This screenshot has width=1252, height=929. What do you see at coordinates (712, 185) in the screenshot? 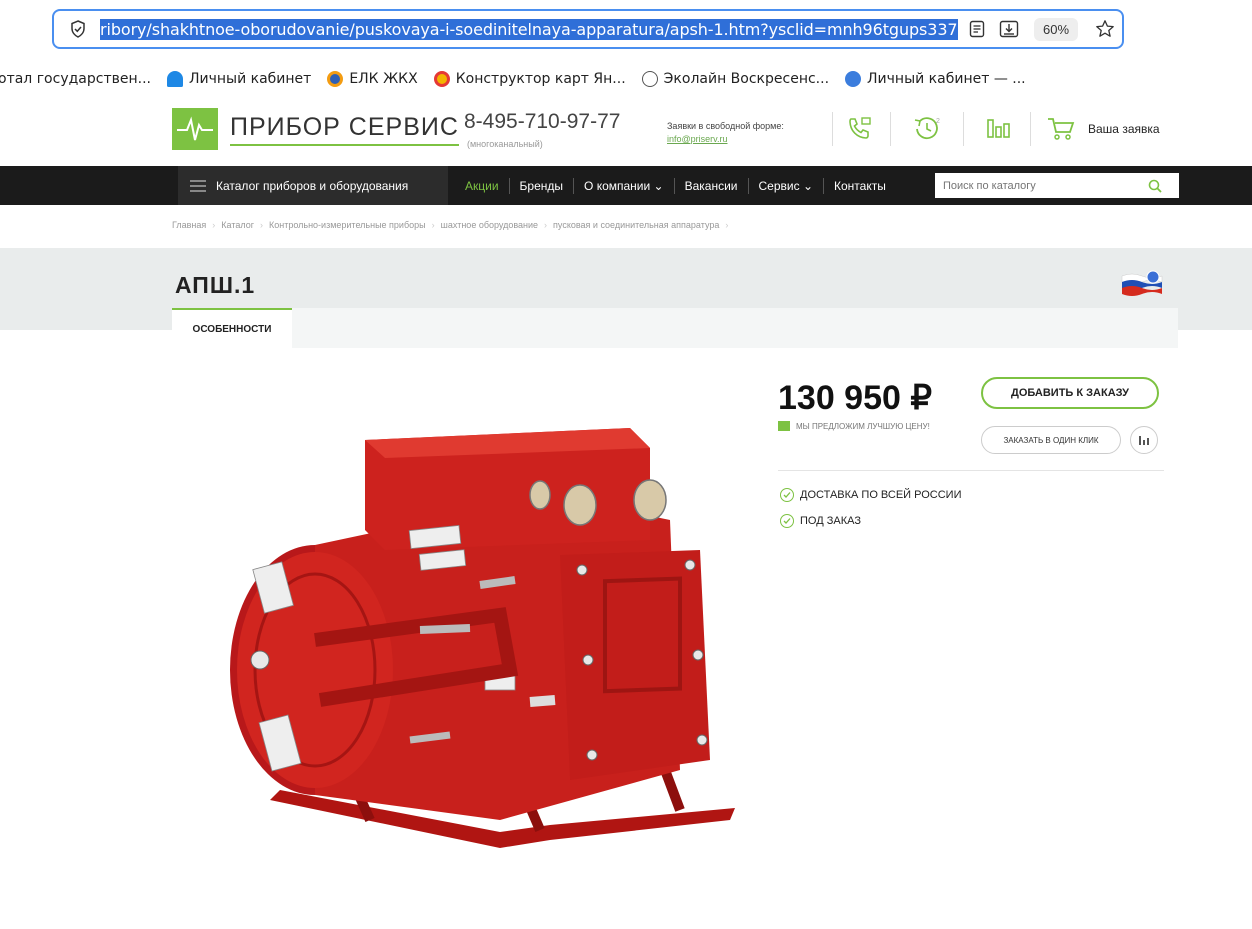
I see `nav-item-vacancies: Вакансии` at bounding box center [712, 185].